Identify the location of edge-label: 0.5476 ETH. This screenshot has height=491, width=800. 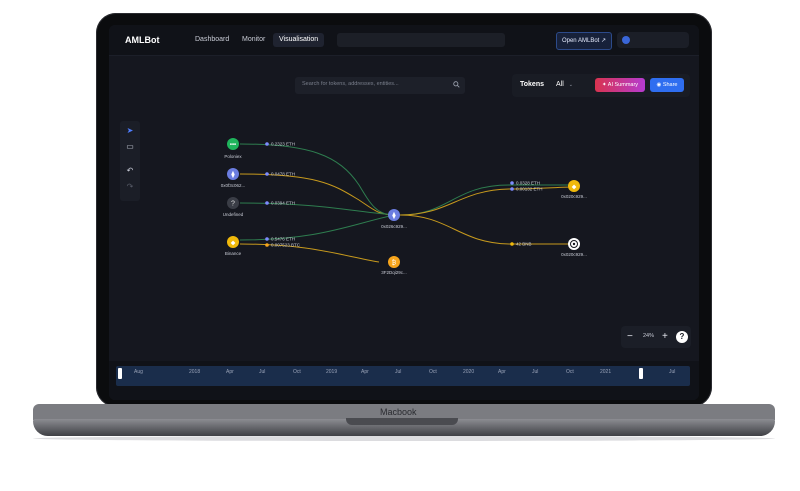
(283, 239).